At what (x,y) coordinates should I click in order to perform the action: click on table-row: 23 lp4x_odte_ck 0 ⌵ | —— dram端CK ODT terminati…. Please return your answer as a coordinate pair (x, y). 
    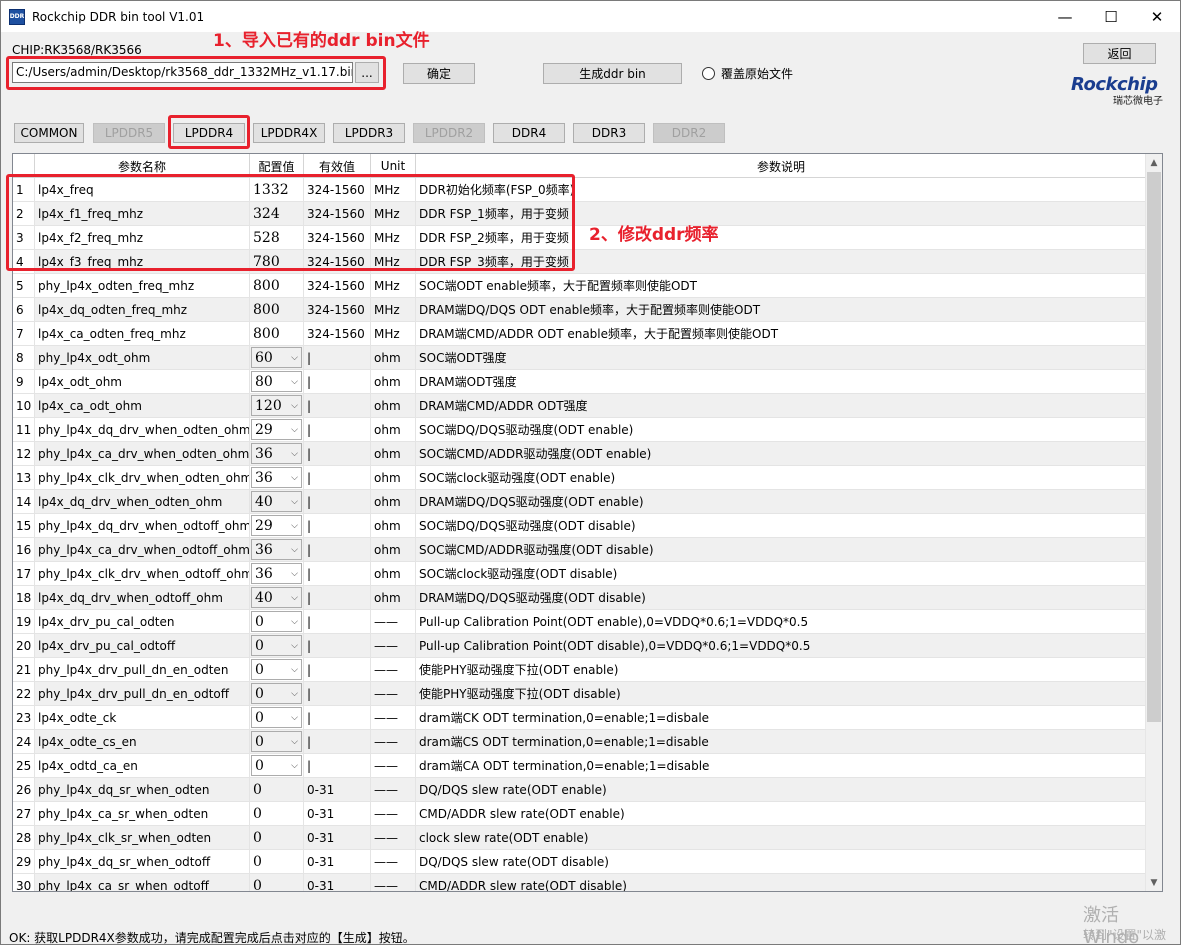
    Looking at the image, I should click on (580, 718).